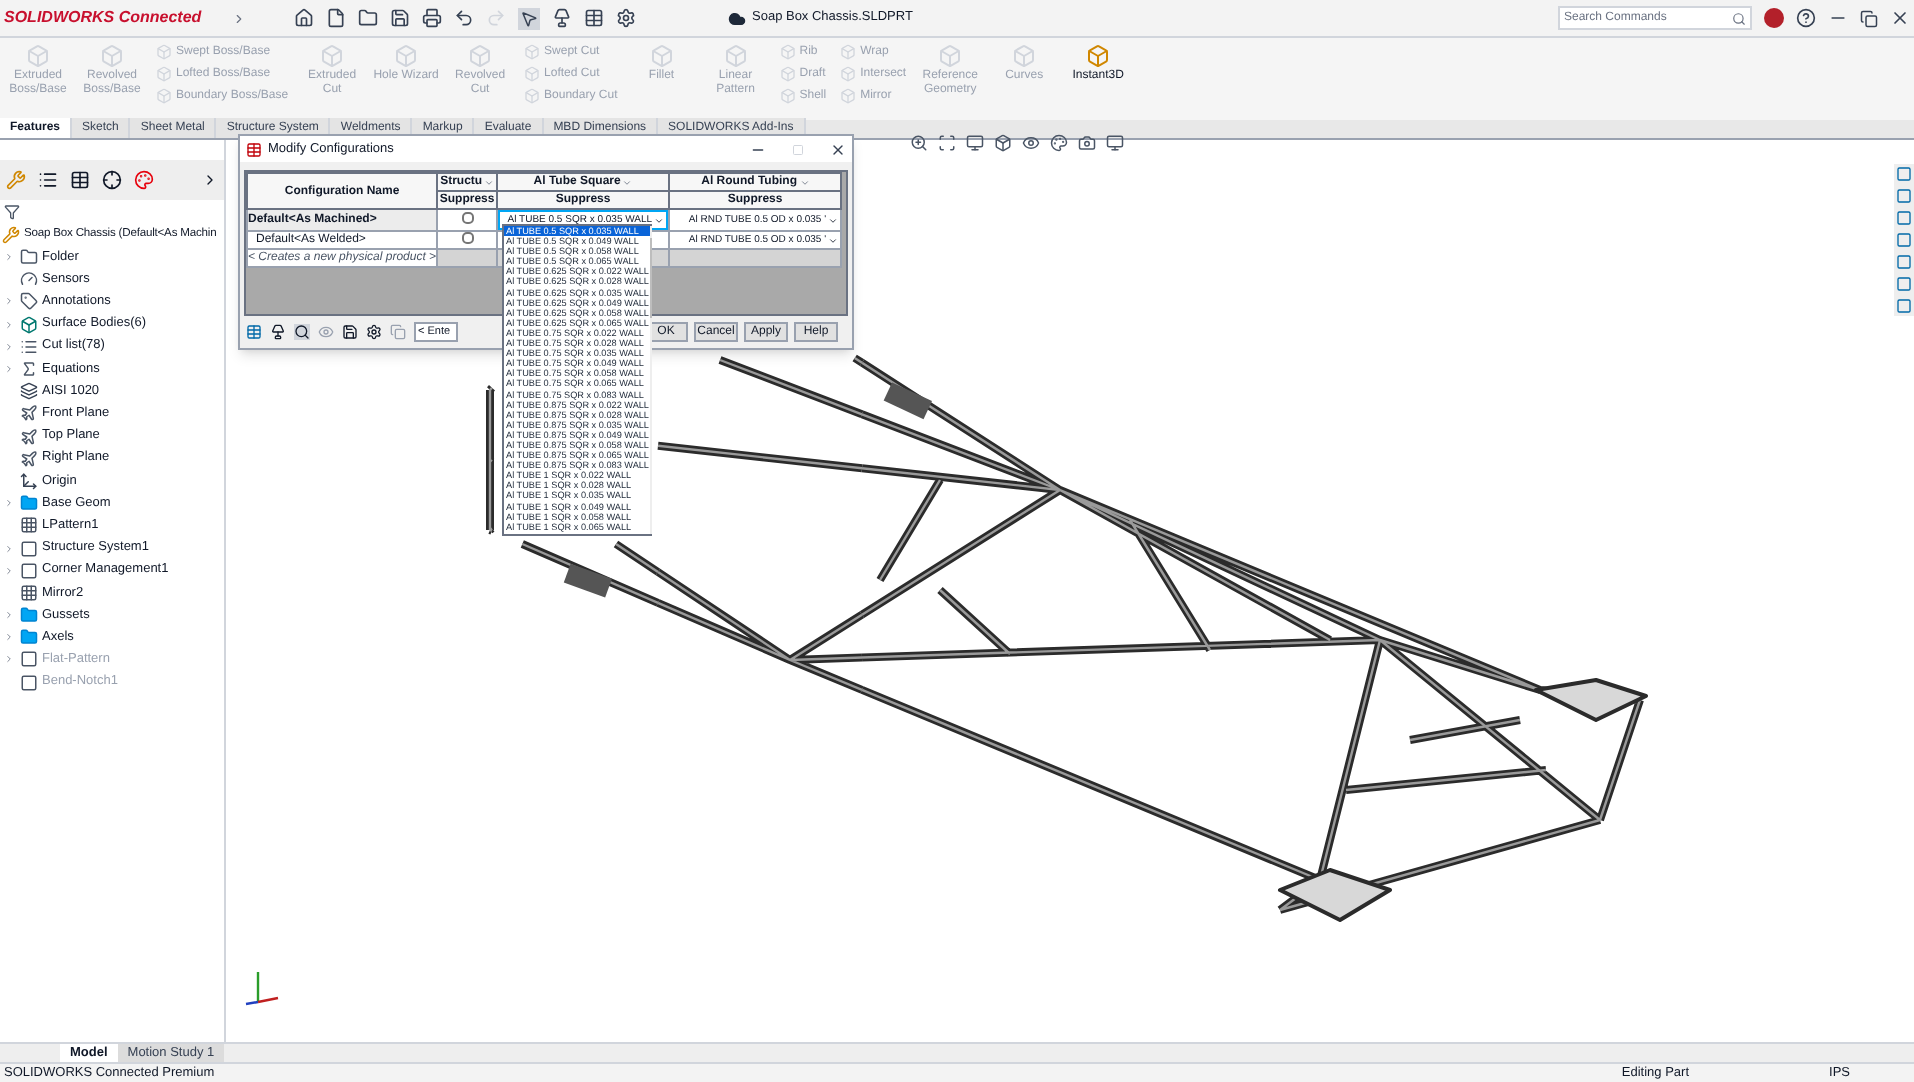  Describe the element at coordinates (1739, 18) in the screenshot. I see `search-icon` at that location.